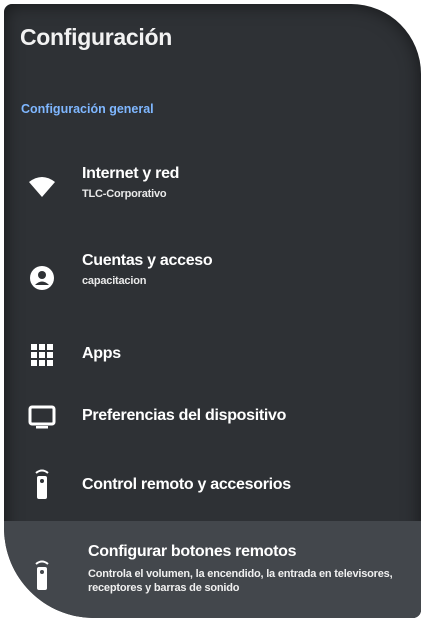  What do you see at coordinates (184, 415) in the screenshot?
I see `menu-item-label: Preferencias del dispositivo` at bounding box center [184, 415].